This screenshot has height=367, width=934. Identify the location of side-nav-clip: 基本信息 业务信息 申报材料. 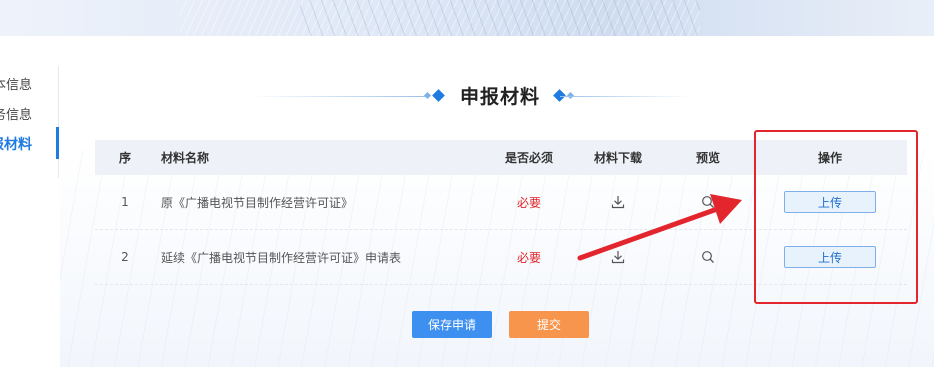
(29, 122).